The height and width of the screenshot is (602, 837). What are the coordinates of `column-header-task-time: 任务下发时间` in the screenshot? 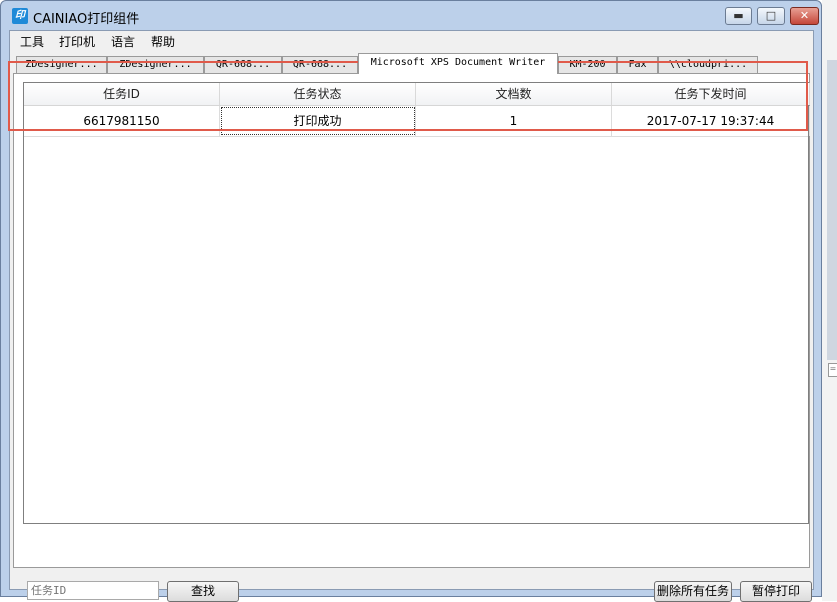 It's located at (711, 94).